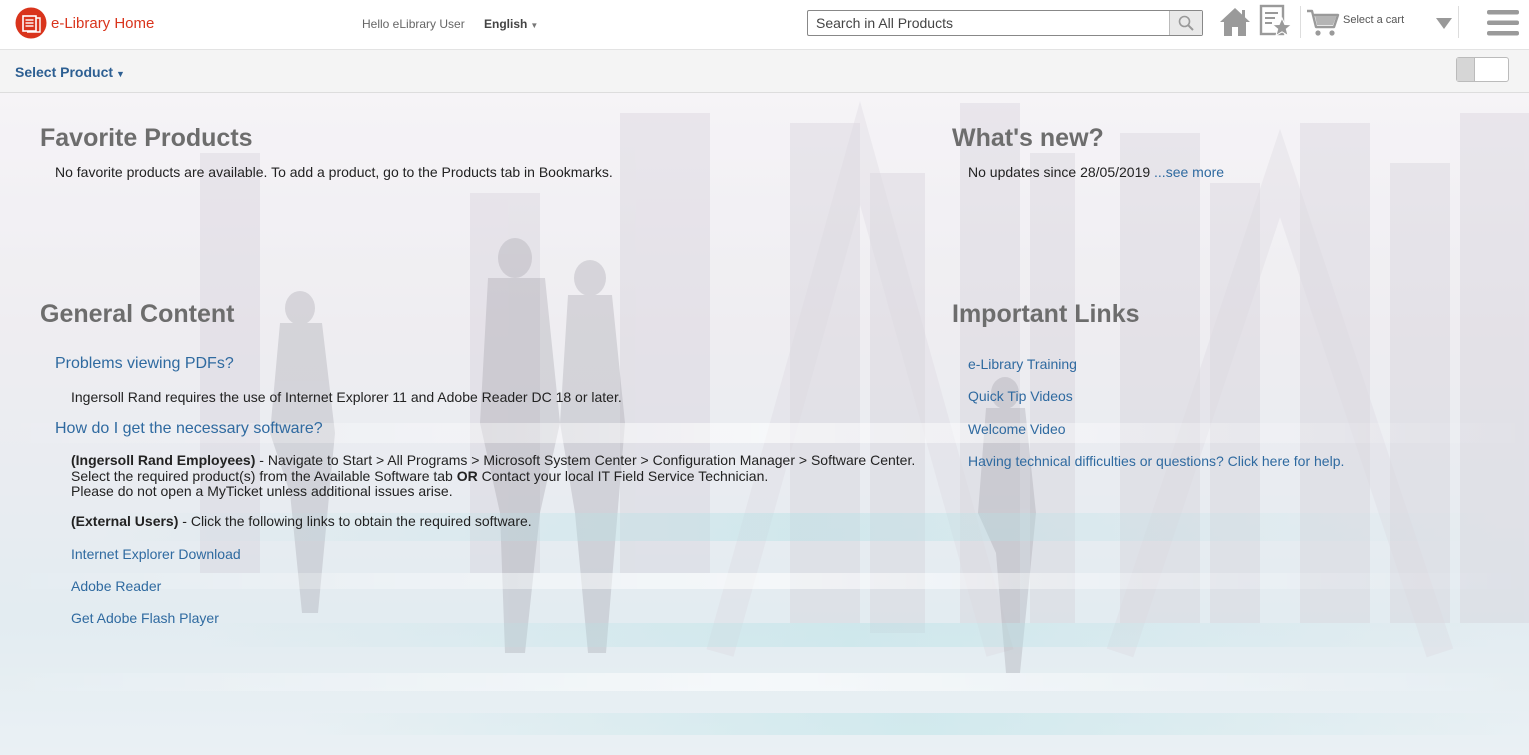  What do you see at coordinates (1323, 23) in the screenshot?
I see `cart-icon` at bounding box center [1323, 23].